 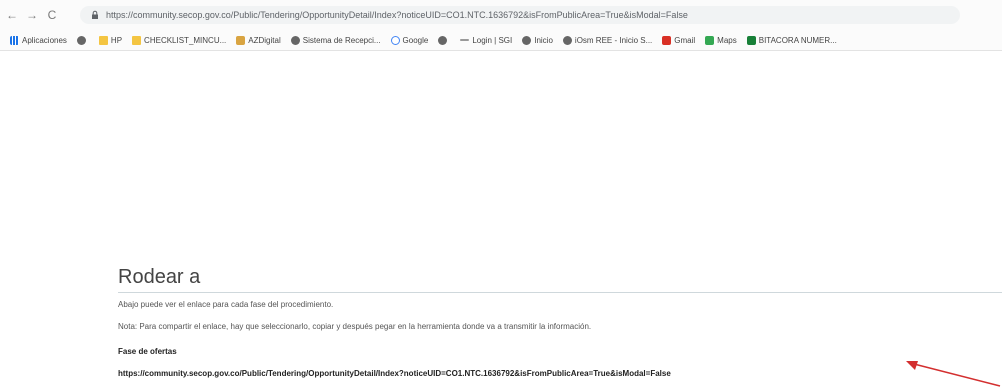 I want to click on bookmark-item: HP, so click(x=110, y=40).